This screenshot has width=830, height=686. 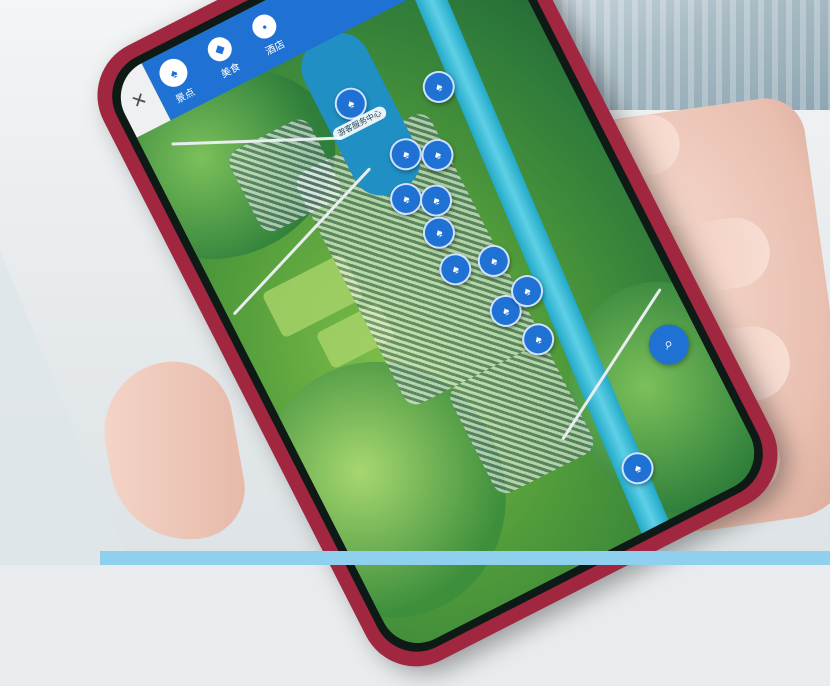 What do you see at coordinates (231, 71) in the screenshot?
I see `tab-label: 美食` at bounding box center [231, 71].